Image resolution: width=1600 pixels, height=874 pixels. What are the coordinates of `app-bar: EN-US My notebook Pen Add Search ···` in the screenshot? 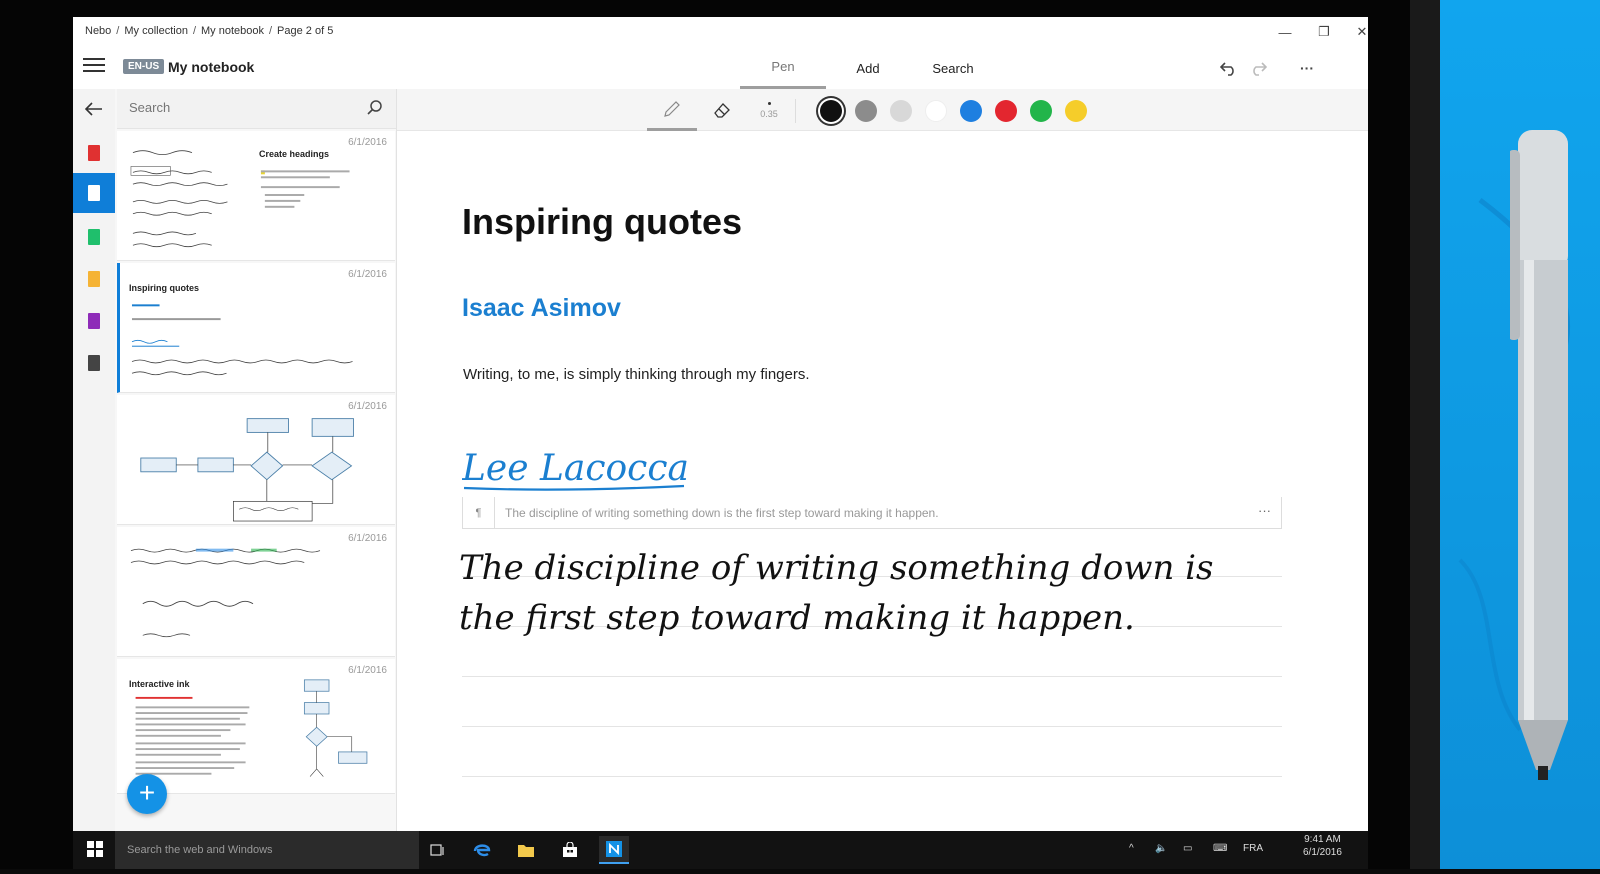 It's located at (720, 68).